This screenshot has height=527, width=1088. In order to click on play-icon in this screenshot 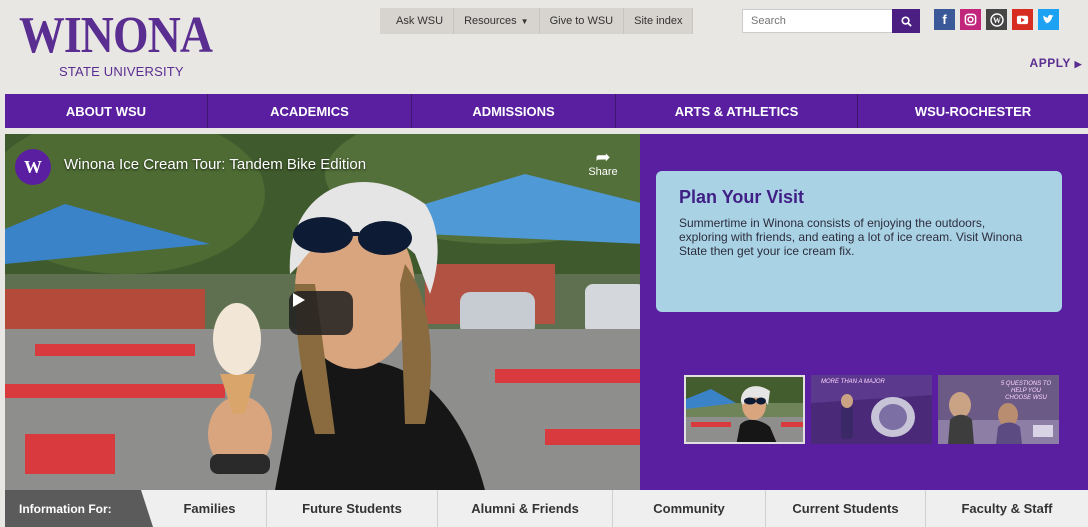, I will do `click(299, 300)`.